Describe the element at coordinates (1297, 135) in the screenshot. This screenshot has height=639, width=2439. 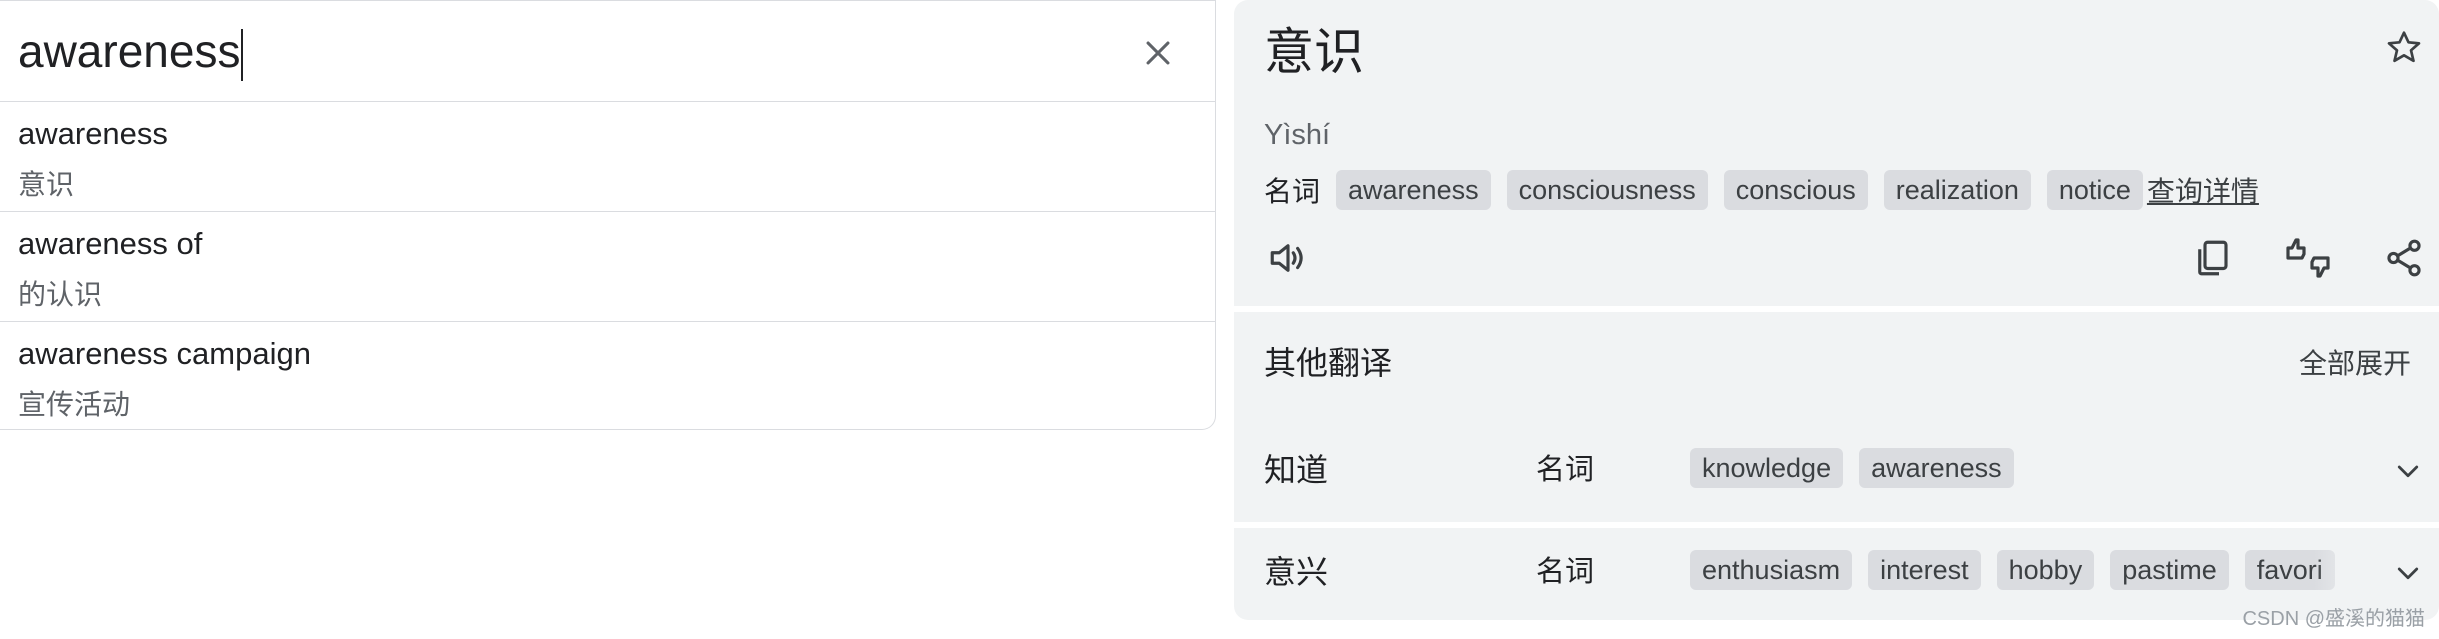
I see `romanization-text: Yìshí` at that location.